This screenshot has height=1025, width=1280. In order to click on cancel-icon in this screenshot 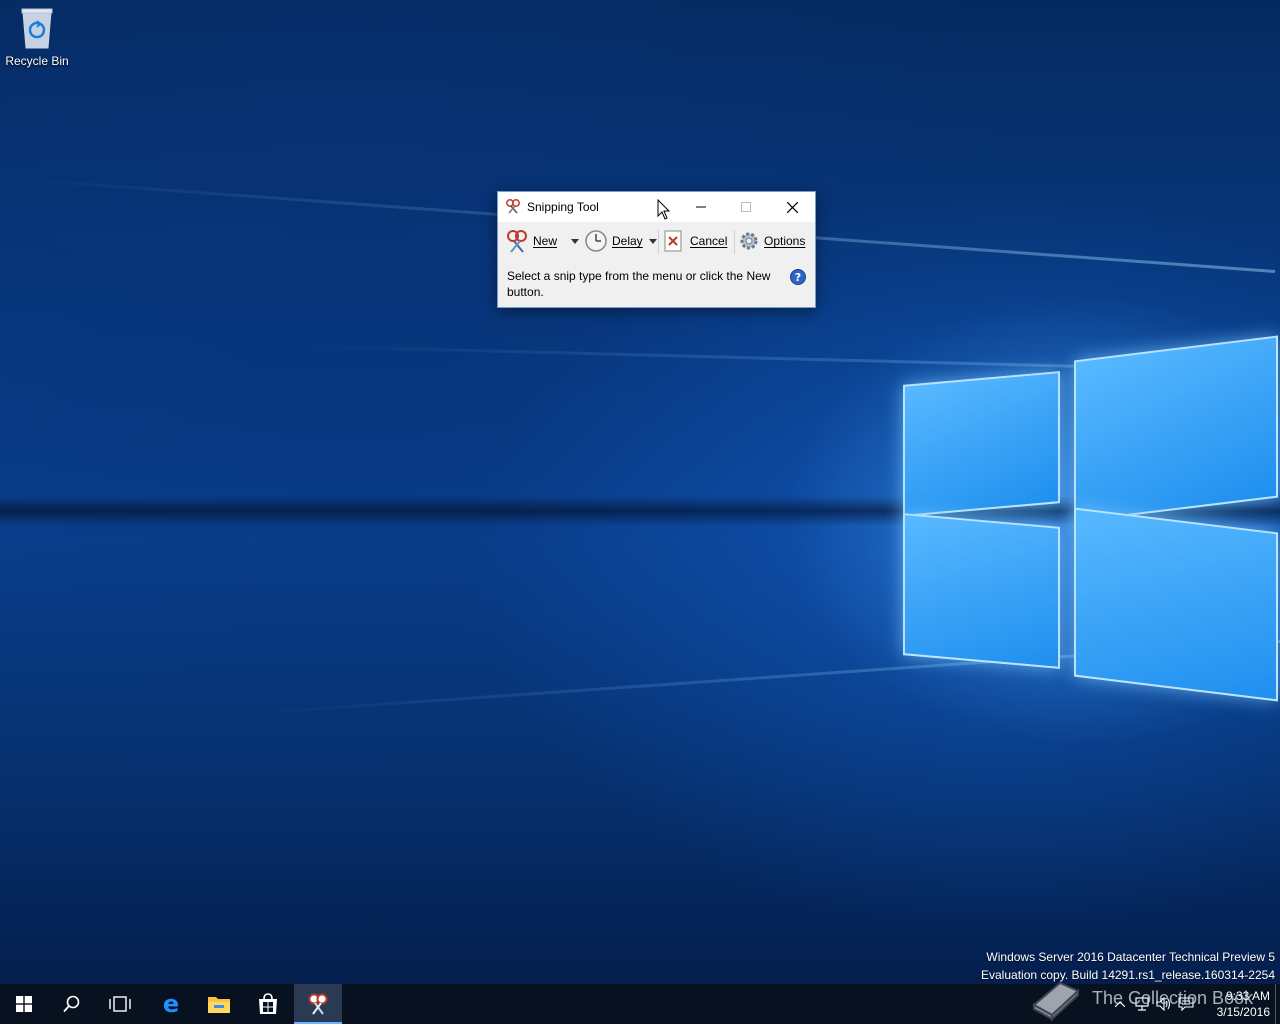, I will do `click(673, 241)`.